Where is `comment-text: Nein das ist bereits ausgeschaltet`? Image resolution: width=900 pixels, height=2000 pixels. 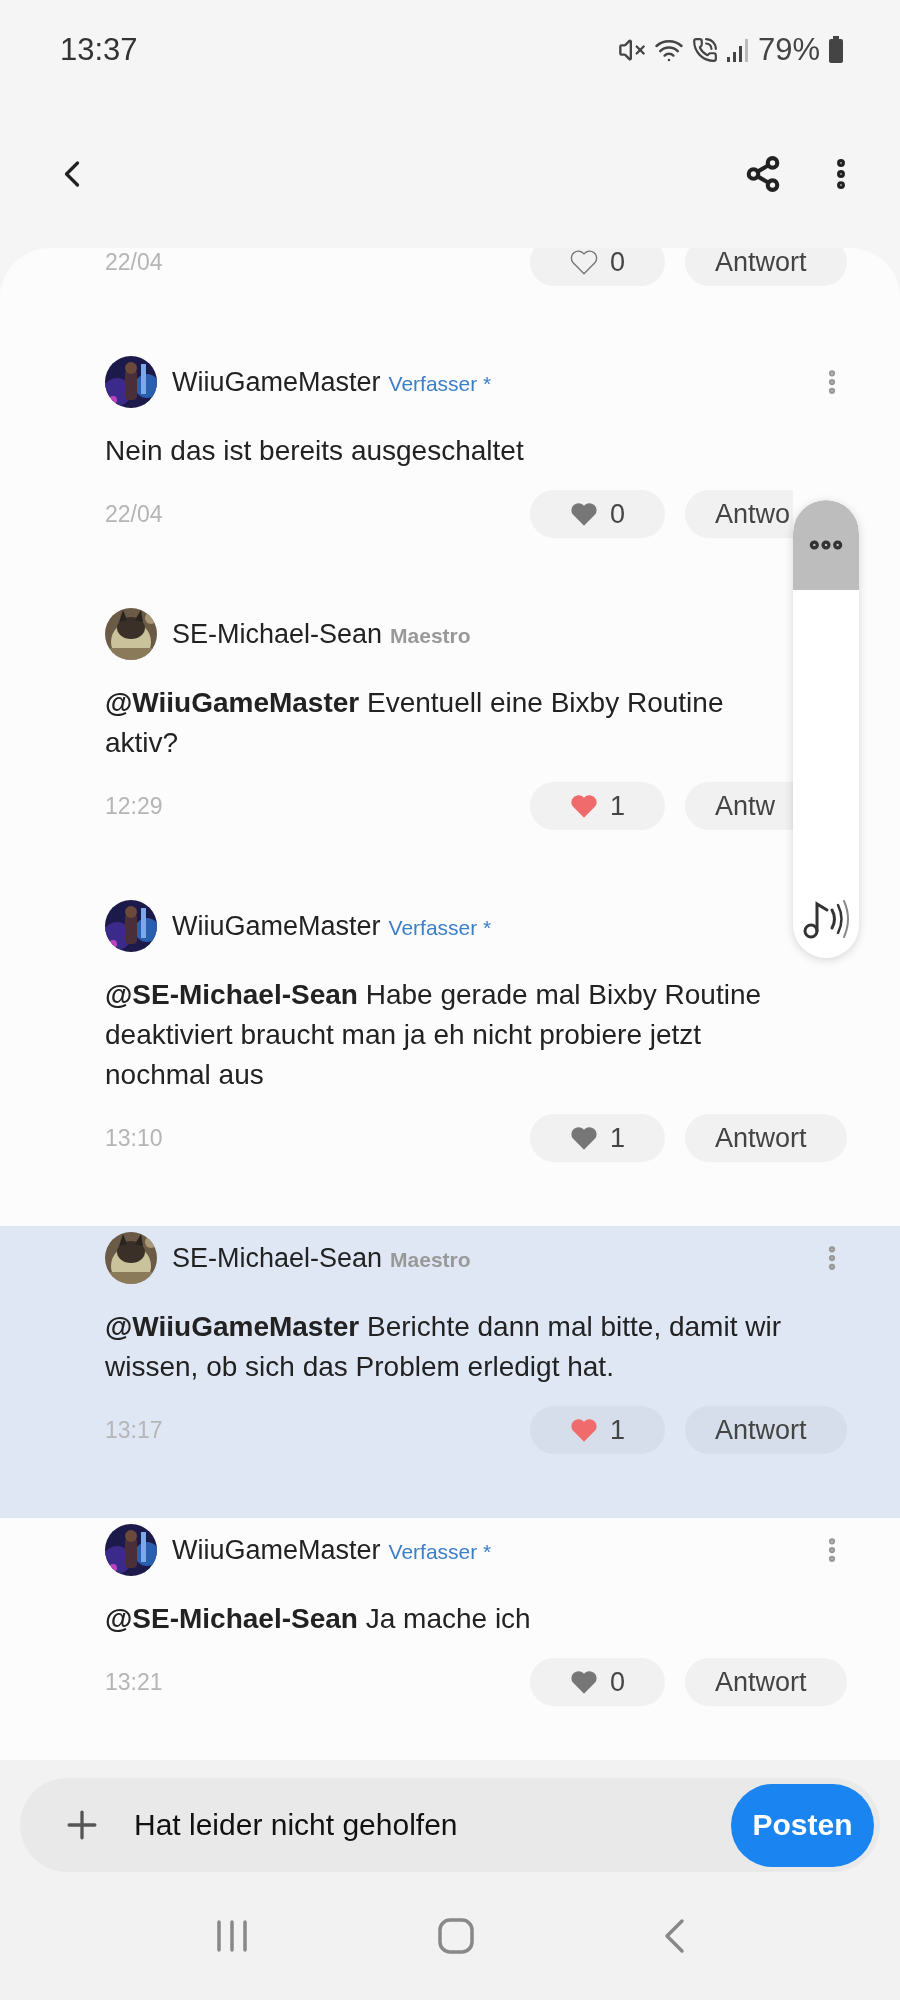
comment-text: Nein das ist bereits ausgeschaltet is located at coordinates (315, 451).